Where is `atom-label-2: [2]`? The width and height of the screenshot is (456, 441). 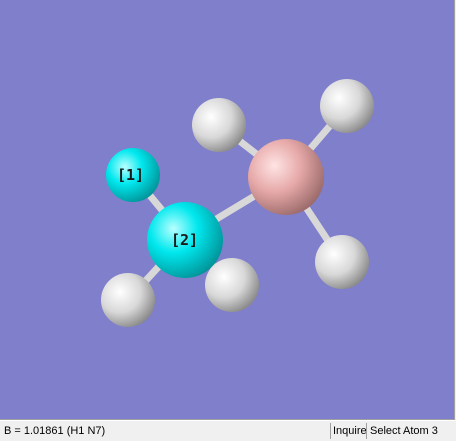 atom-label-2: [2] is located at coordinates (184, 240).